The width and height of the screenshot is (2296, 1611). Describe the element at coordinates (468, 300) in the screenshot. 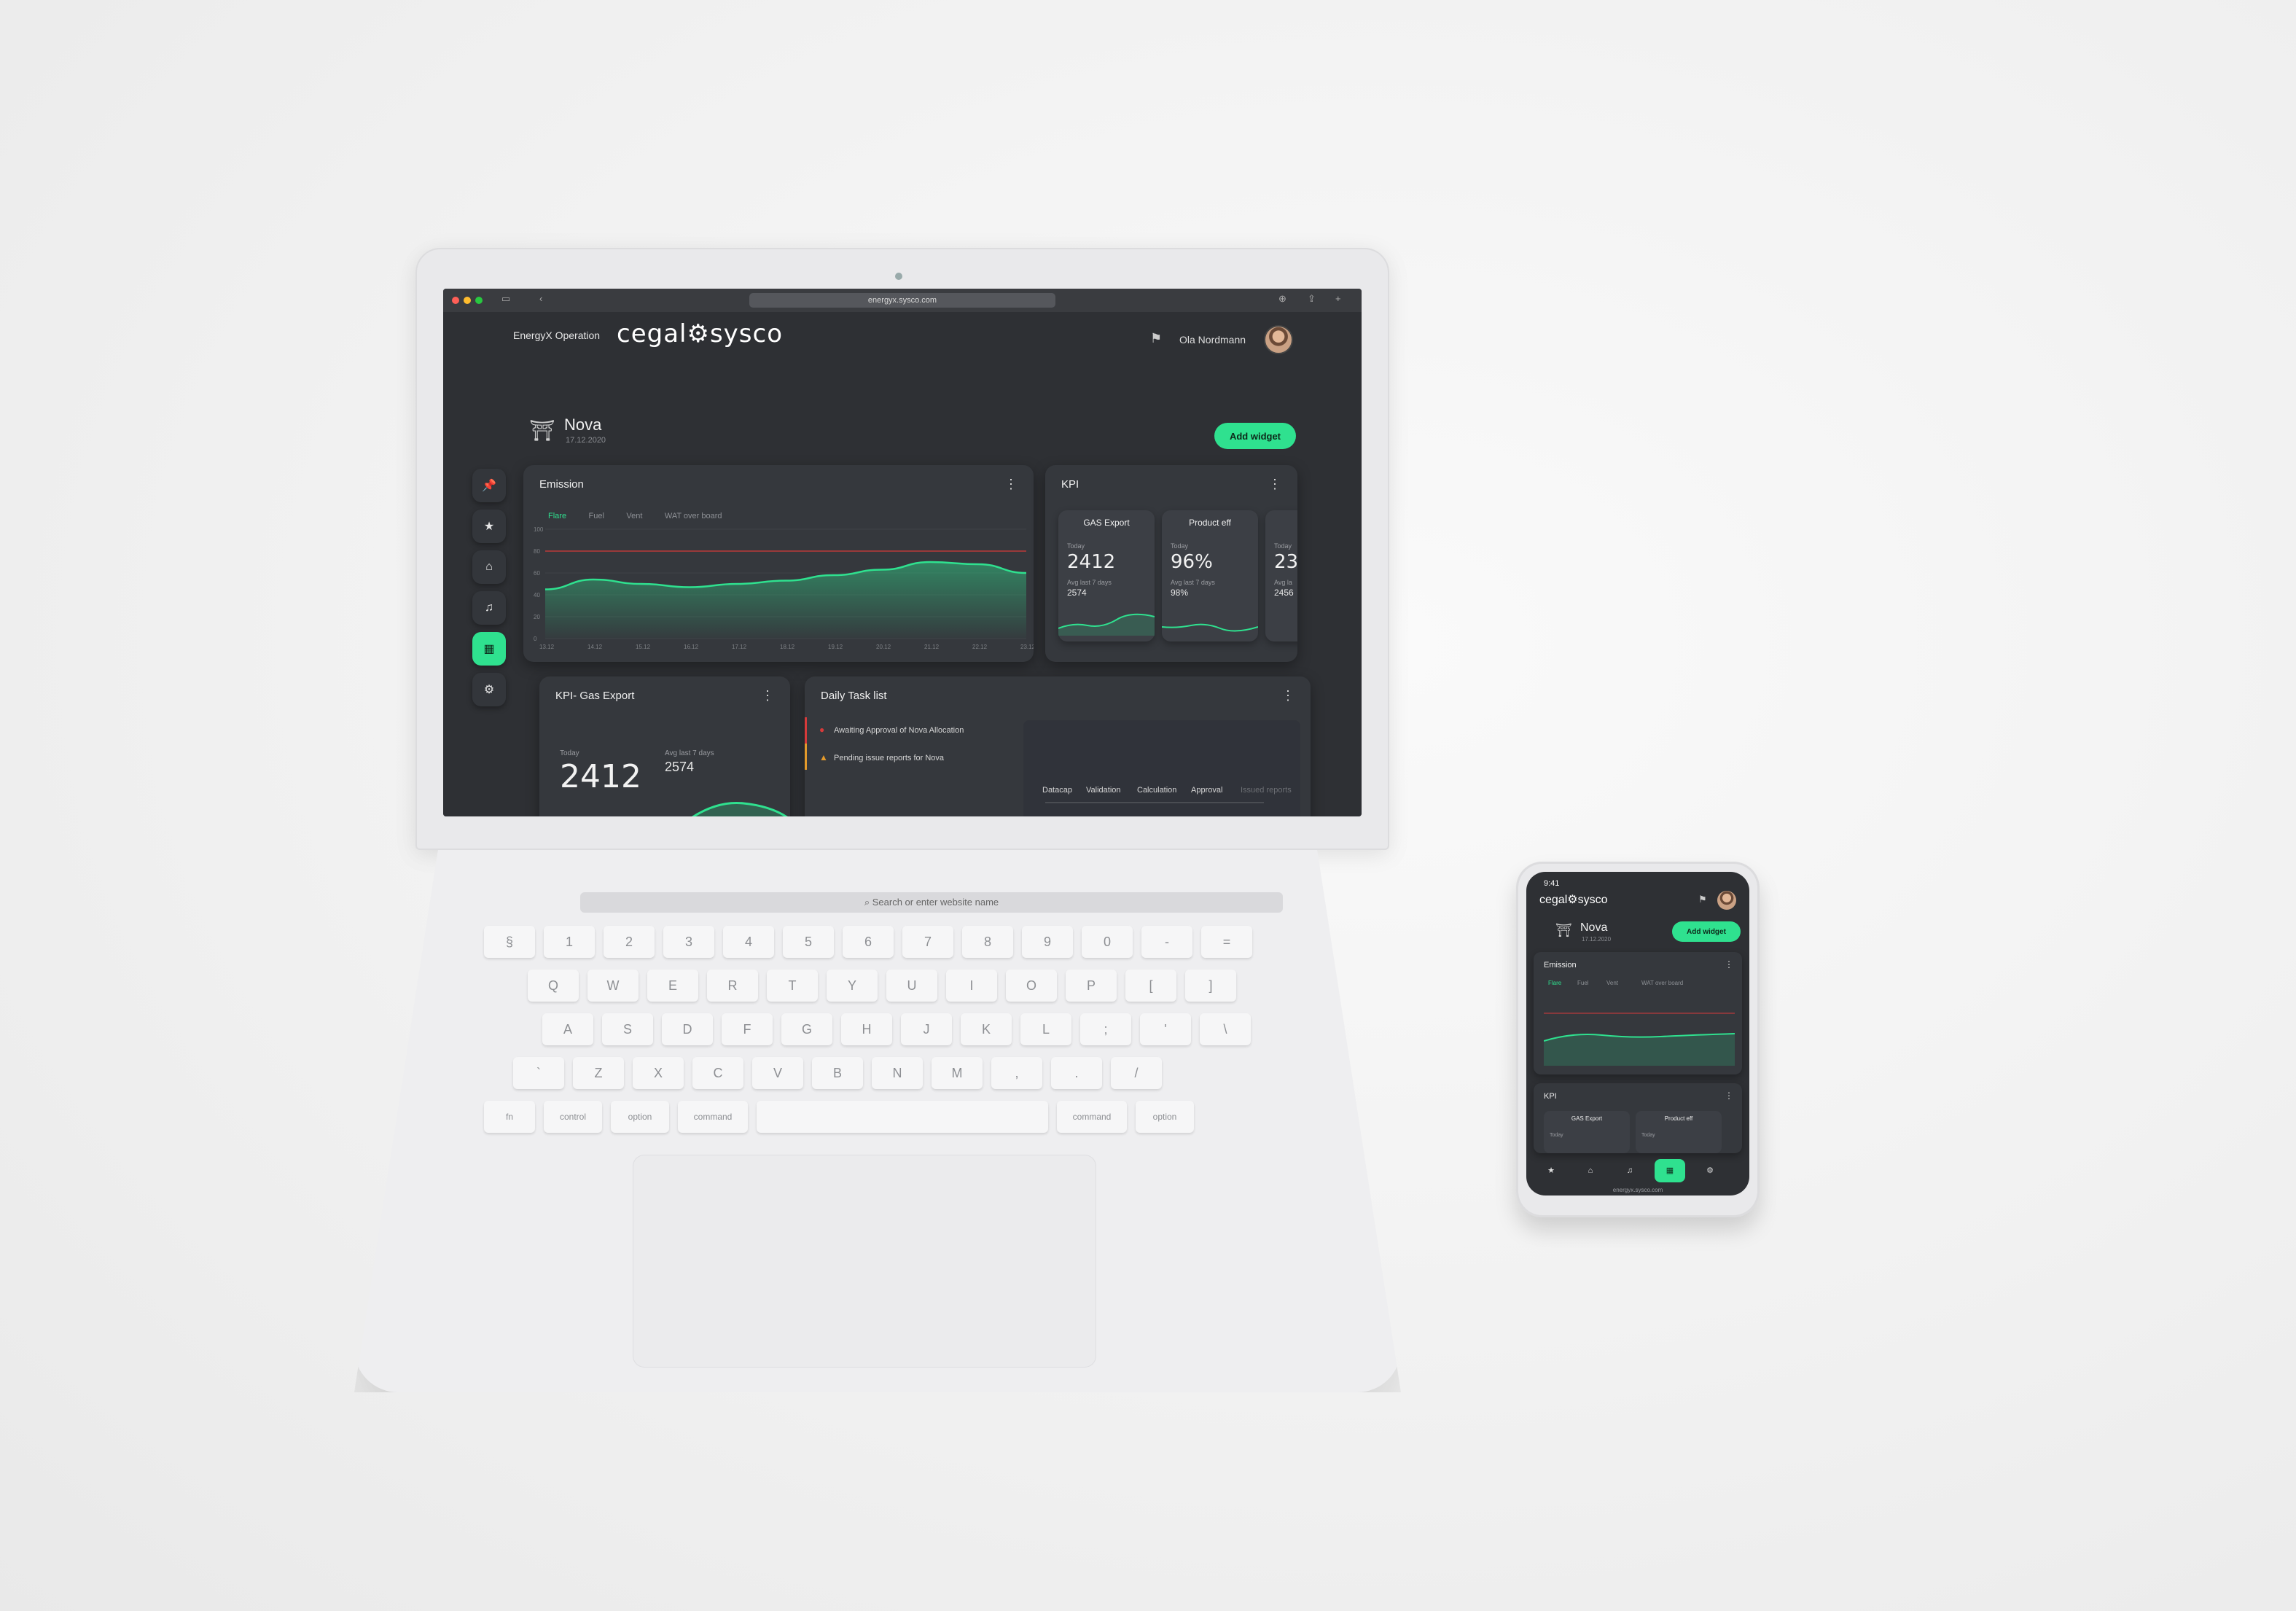

I see `minimize-window-button` at that location.